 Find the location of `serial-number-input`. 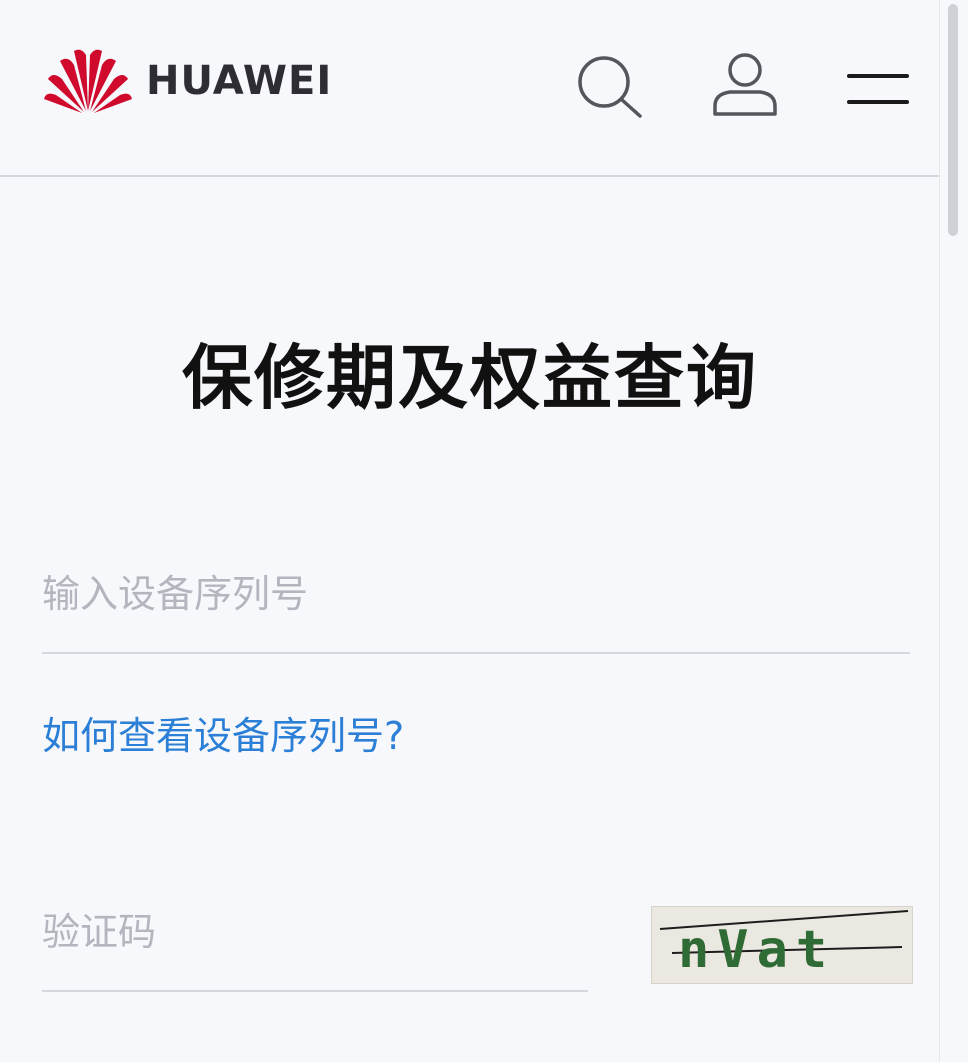

serial-number-input is located at coordinates (476, 607).